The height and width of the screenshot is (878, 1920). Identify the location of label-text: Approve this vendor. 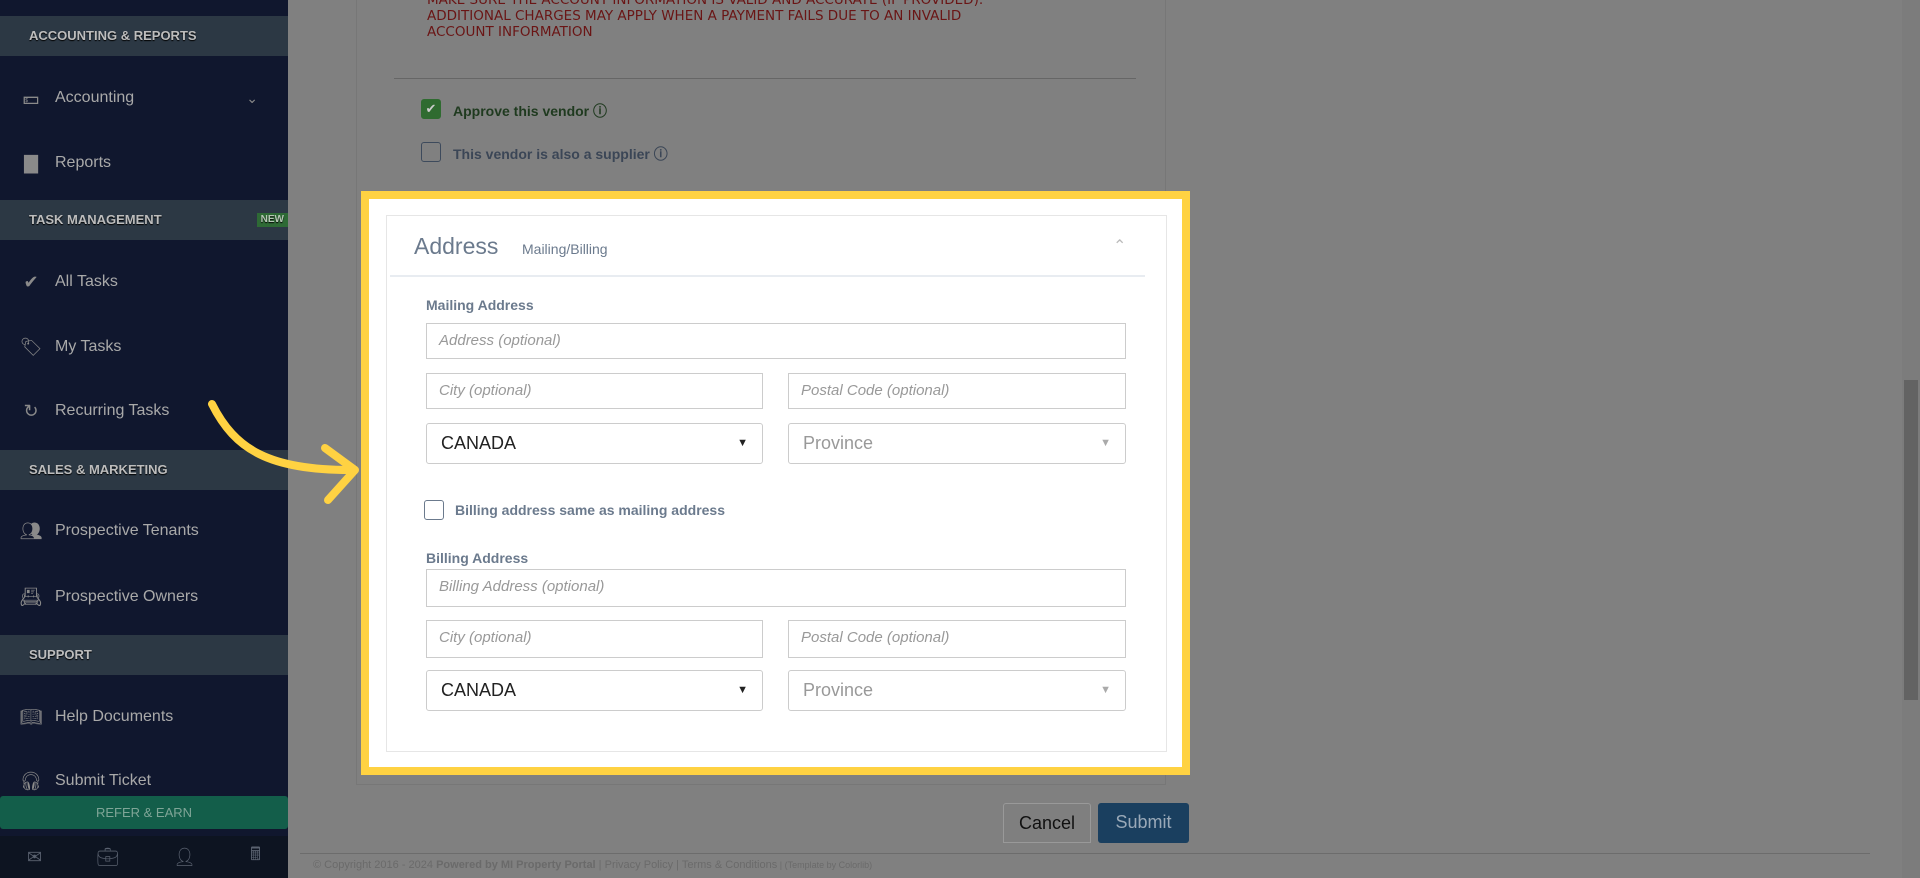
(521, 111).